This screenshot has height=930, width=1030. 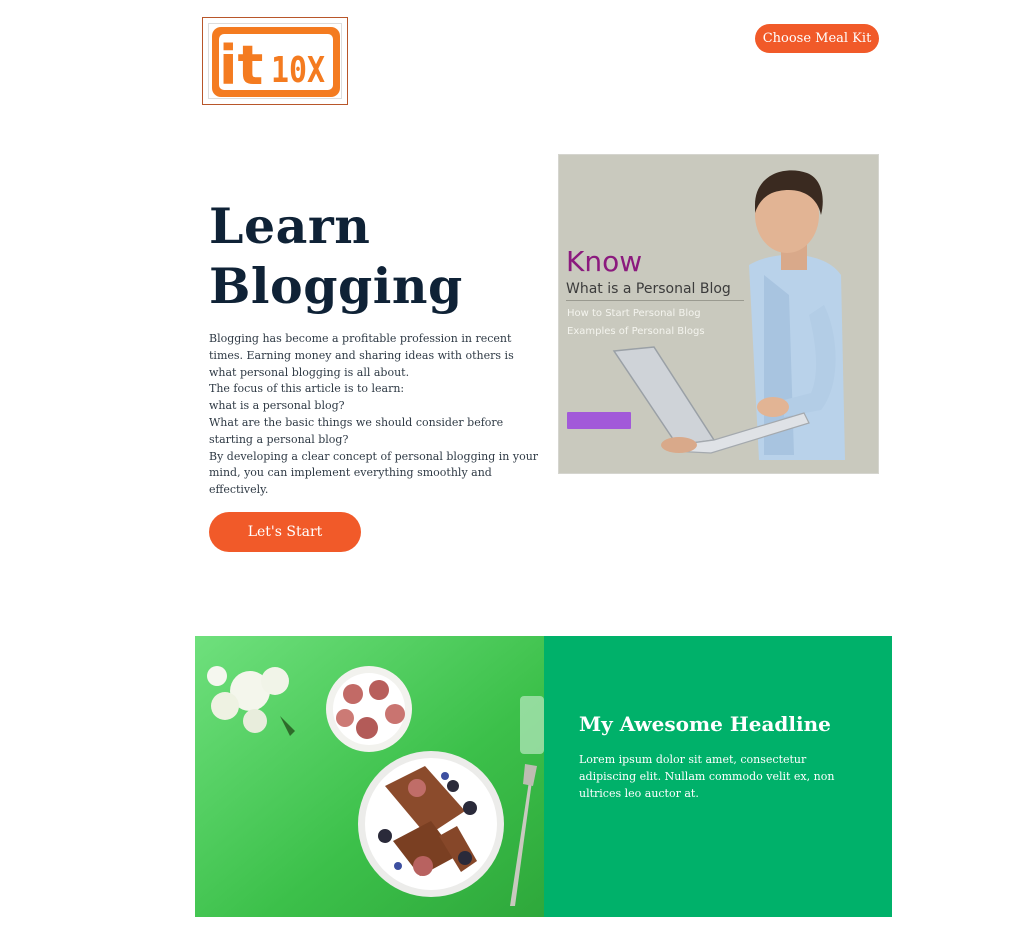 What do you see at coordinates (634, 313) in the screenshot?
I see `image-list-item: How to Start Personal Blog` at bounding box center [634, 313].